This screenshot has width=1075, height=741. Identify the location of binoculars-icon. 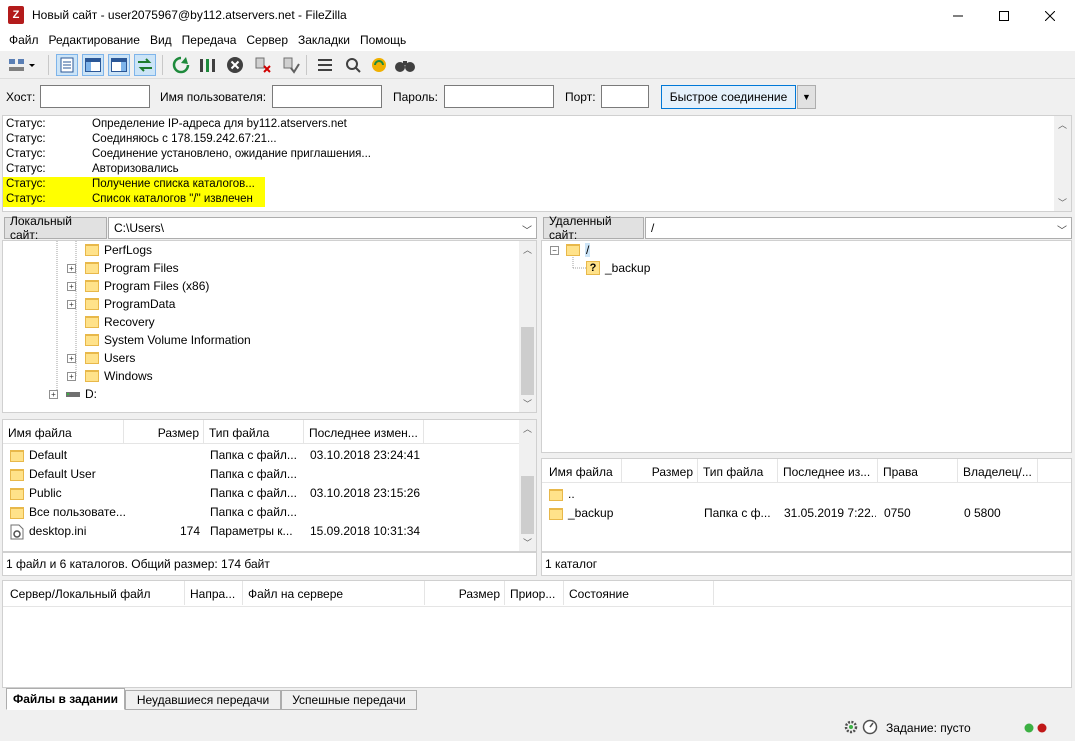
(405, 66).